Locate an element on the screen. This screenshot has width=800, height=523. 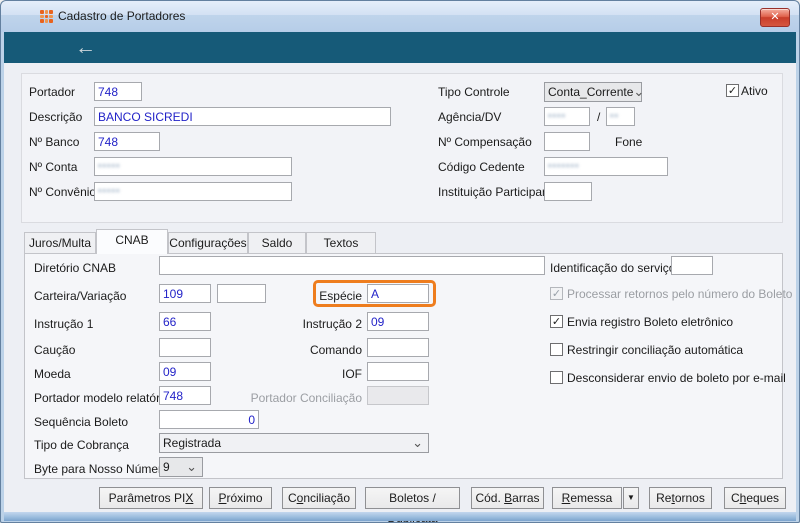
sequencia-boleto-label: Sequência Boleto is located at coordinates (81, 422).